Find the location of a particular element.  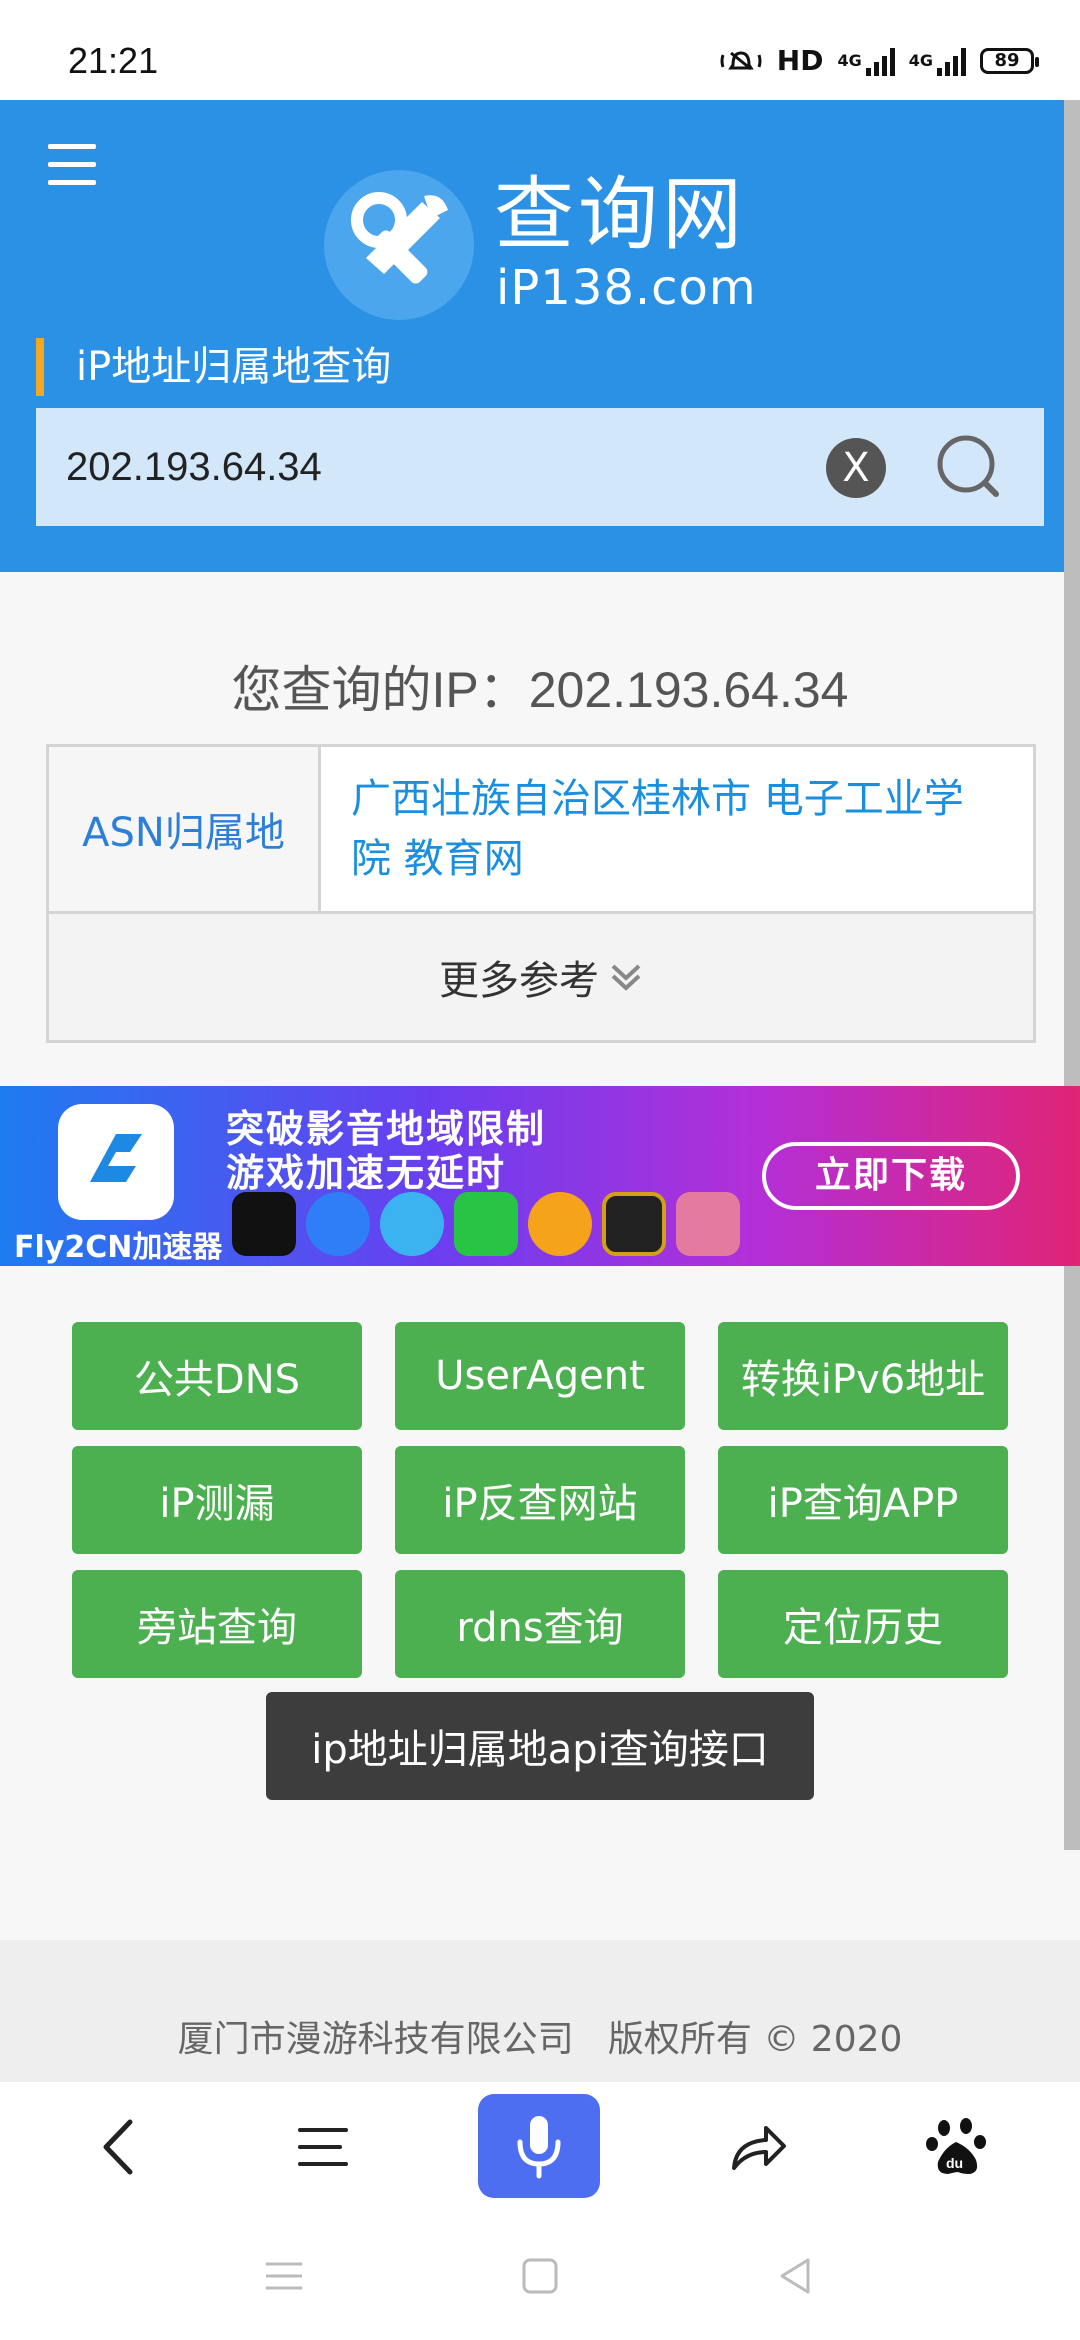

hd-label: HD is located at coordinates (800, 60).